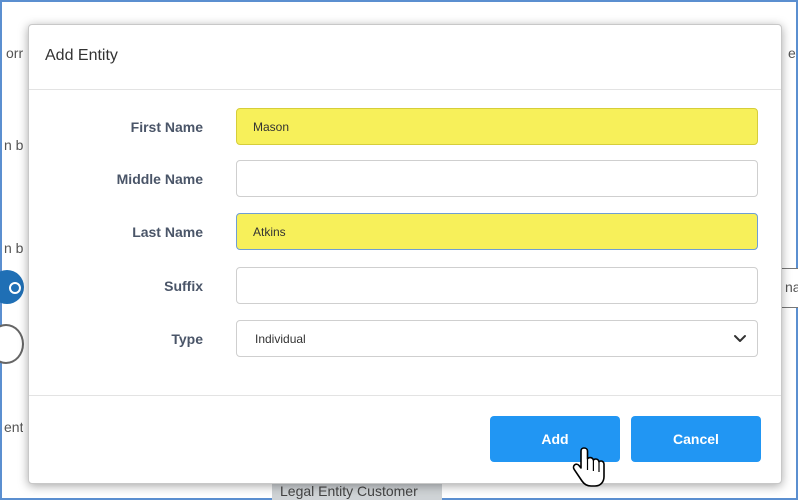  Describe the element at coordinates (497, 178) in the screenshot. I see `middle-name-input` at that location.